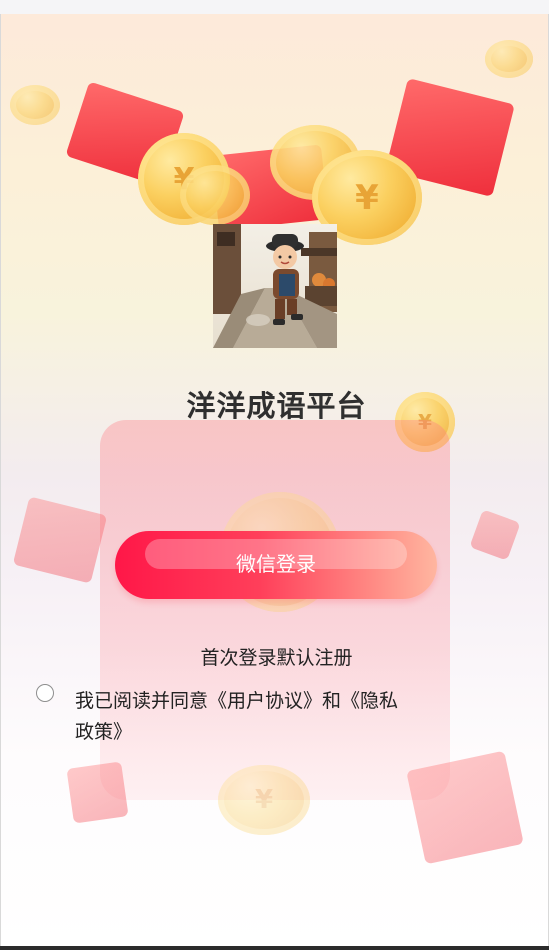  I want to click on wechat-login-label: 微信登录, so click(276, 565).